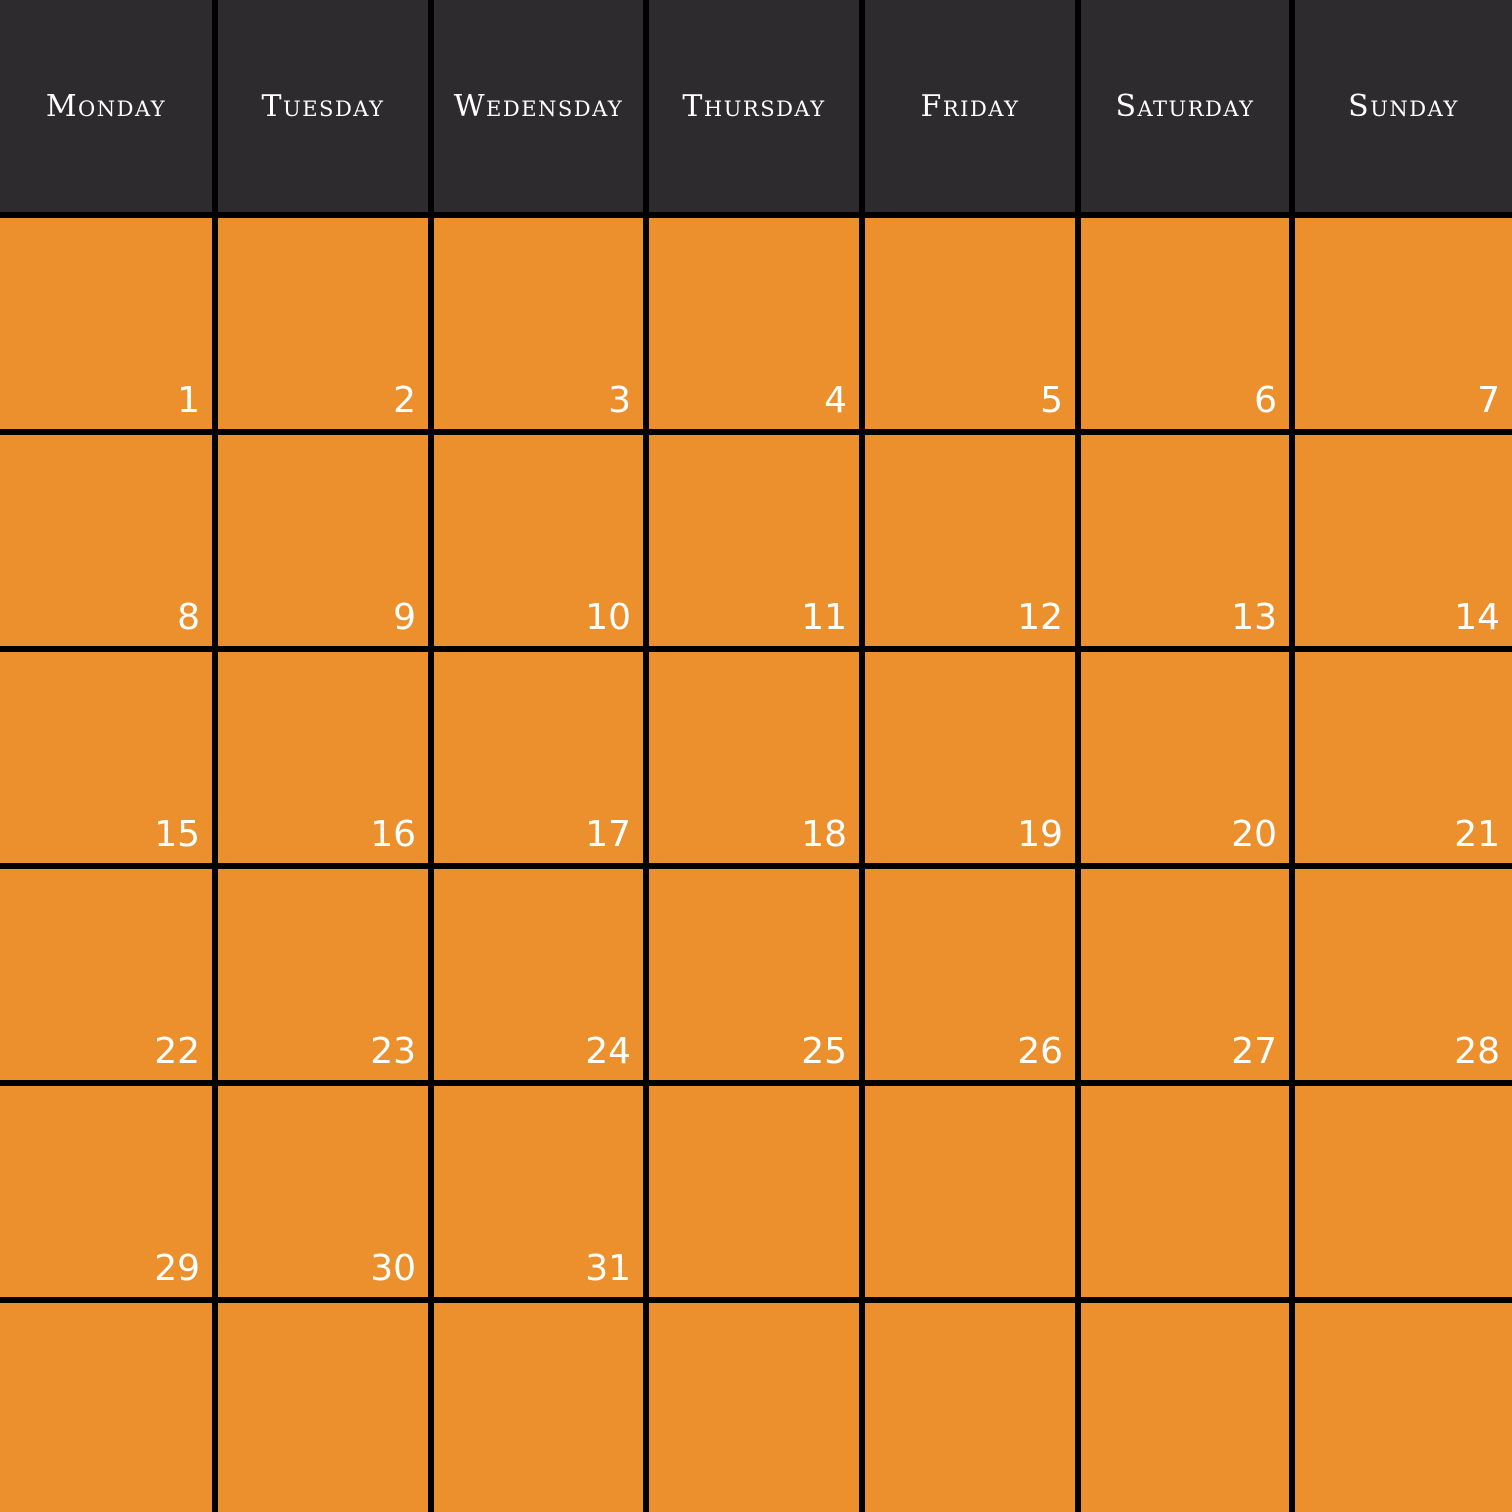  I want to click on day-cell: 10, so click(538, 540).